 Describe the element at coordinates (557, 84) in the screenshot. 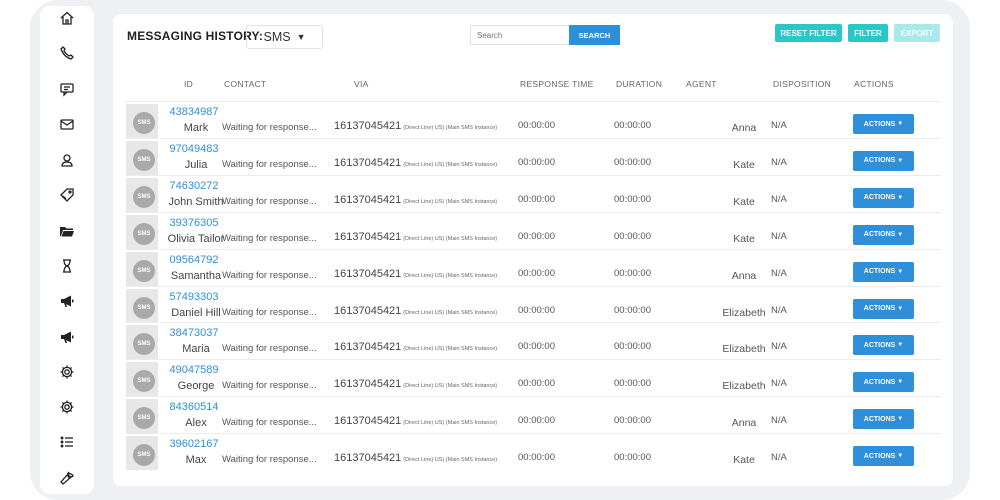

I see `column-header-response-time: RESPONSE TIME` at that location.